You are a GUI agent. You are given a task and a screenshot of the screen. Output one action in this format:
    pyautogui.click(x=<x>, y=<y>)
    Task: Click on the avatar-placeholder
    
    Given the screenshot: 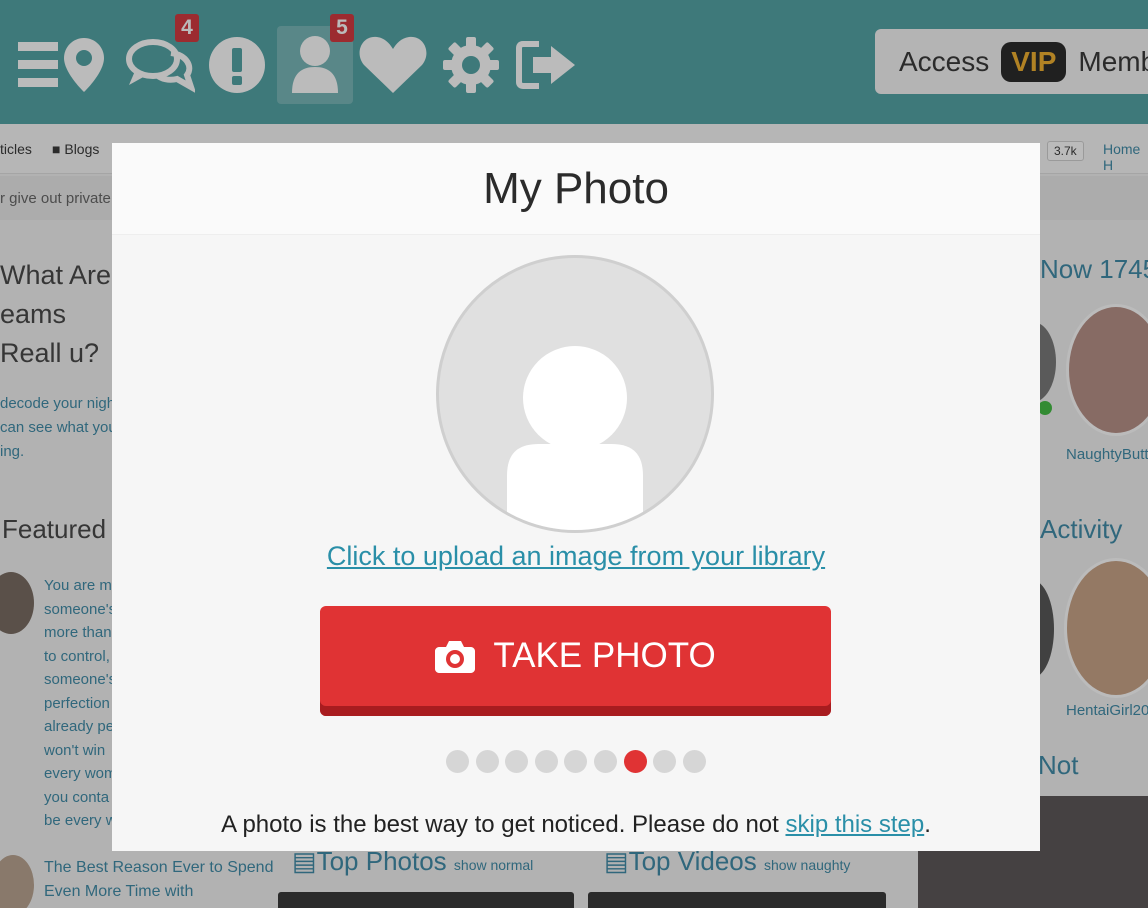 What is the action you would take?
    pyautogui.click(x=575, y=394)
    